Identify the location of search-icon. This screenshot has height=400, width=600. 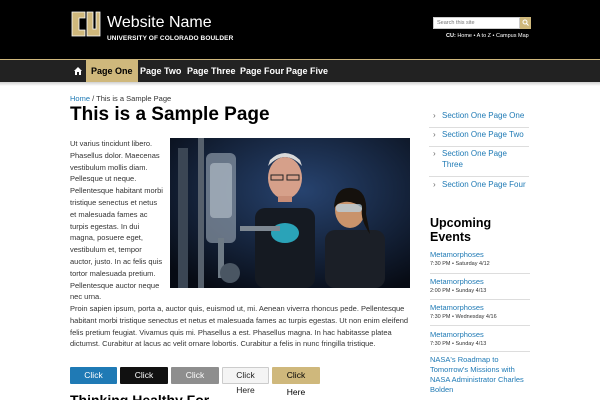
(525, 22).